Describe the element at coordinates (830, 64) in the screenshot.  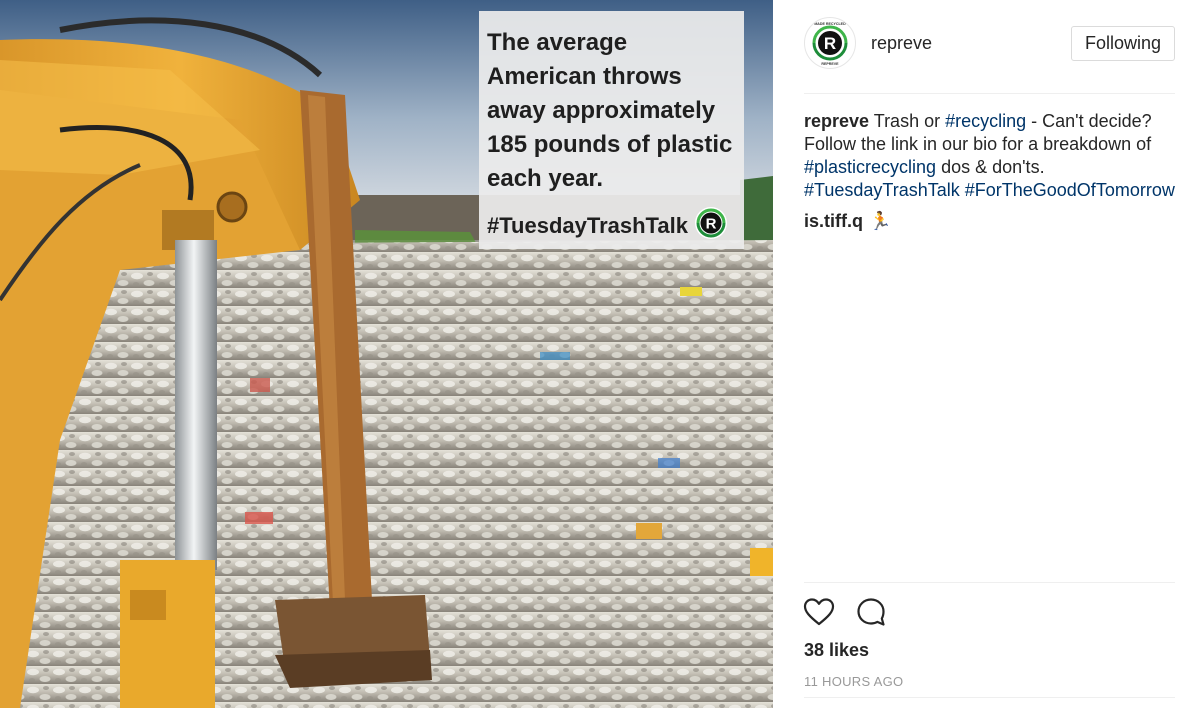
I see `avatar-bottom-text: REPREVE` at that location.